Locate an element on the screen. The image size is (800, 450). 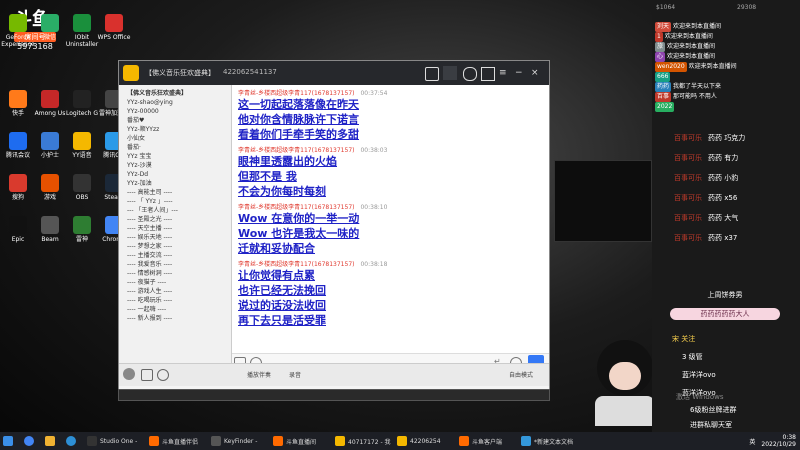
channel-item: ---- 吃喝玩乐 ---- is located at coordinates (177, 300).